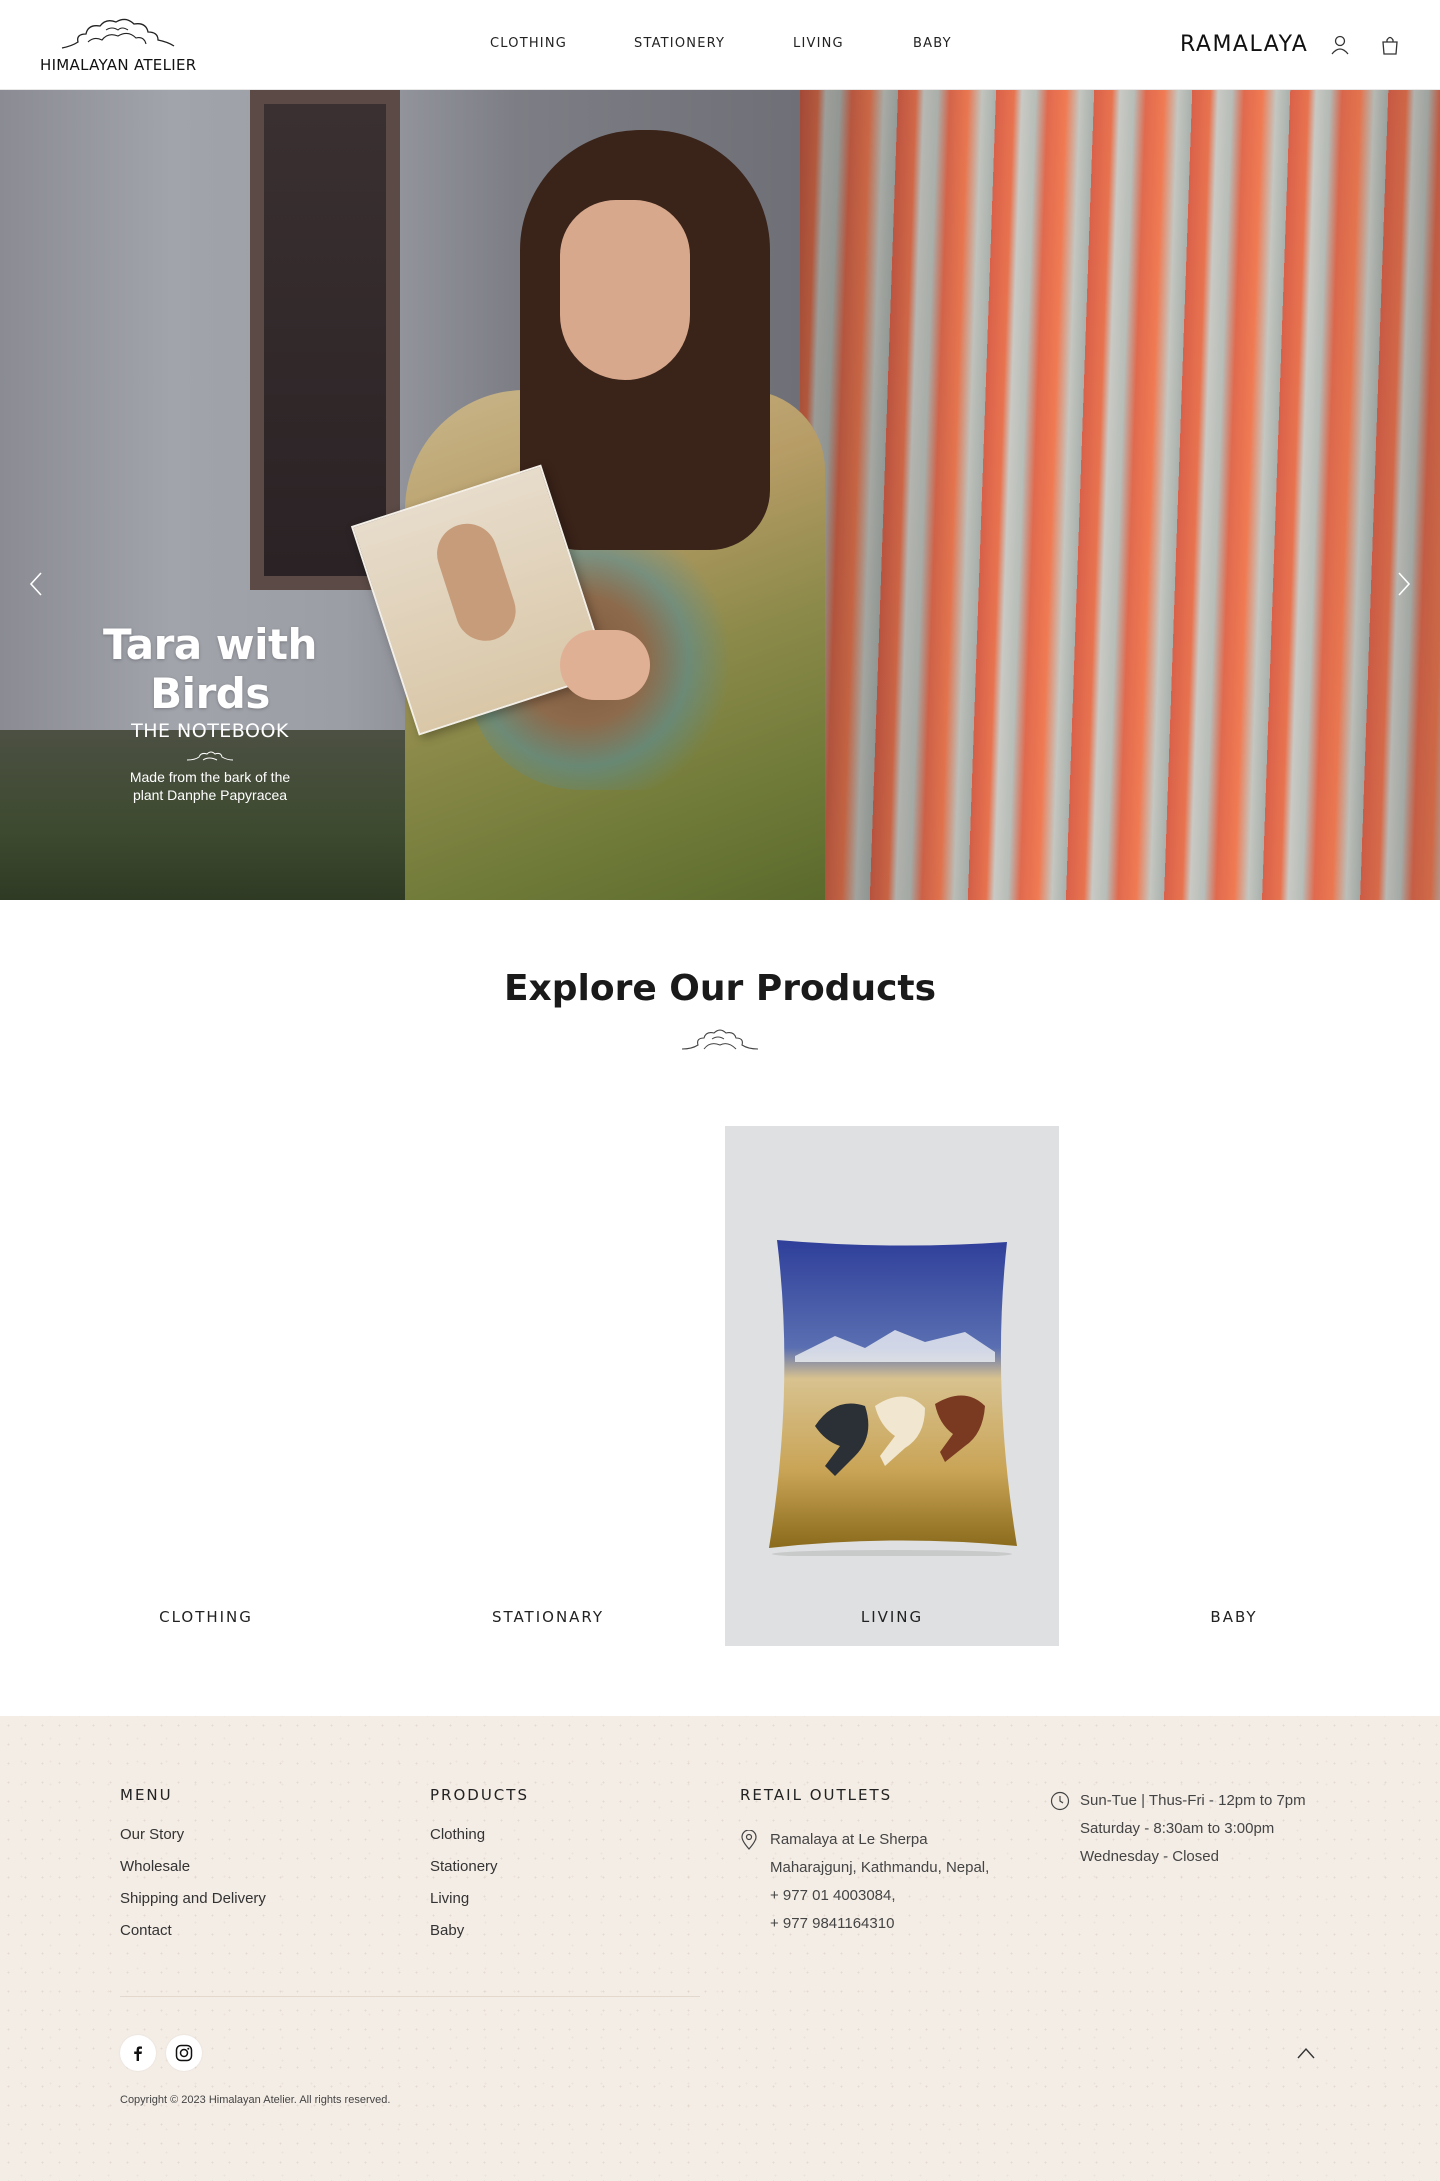 The image size is (1440, 2181). What do you see at coordinates (479, 1795) in the screenshot?
I see `footer-products-heading: PRODUCTS` at bounding box center [479, 1795].